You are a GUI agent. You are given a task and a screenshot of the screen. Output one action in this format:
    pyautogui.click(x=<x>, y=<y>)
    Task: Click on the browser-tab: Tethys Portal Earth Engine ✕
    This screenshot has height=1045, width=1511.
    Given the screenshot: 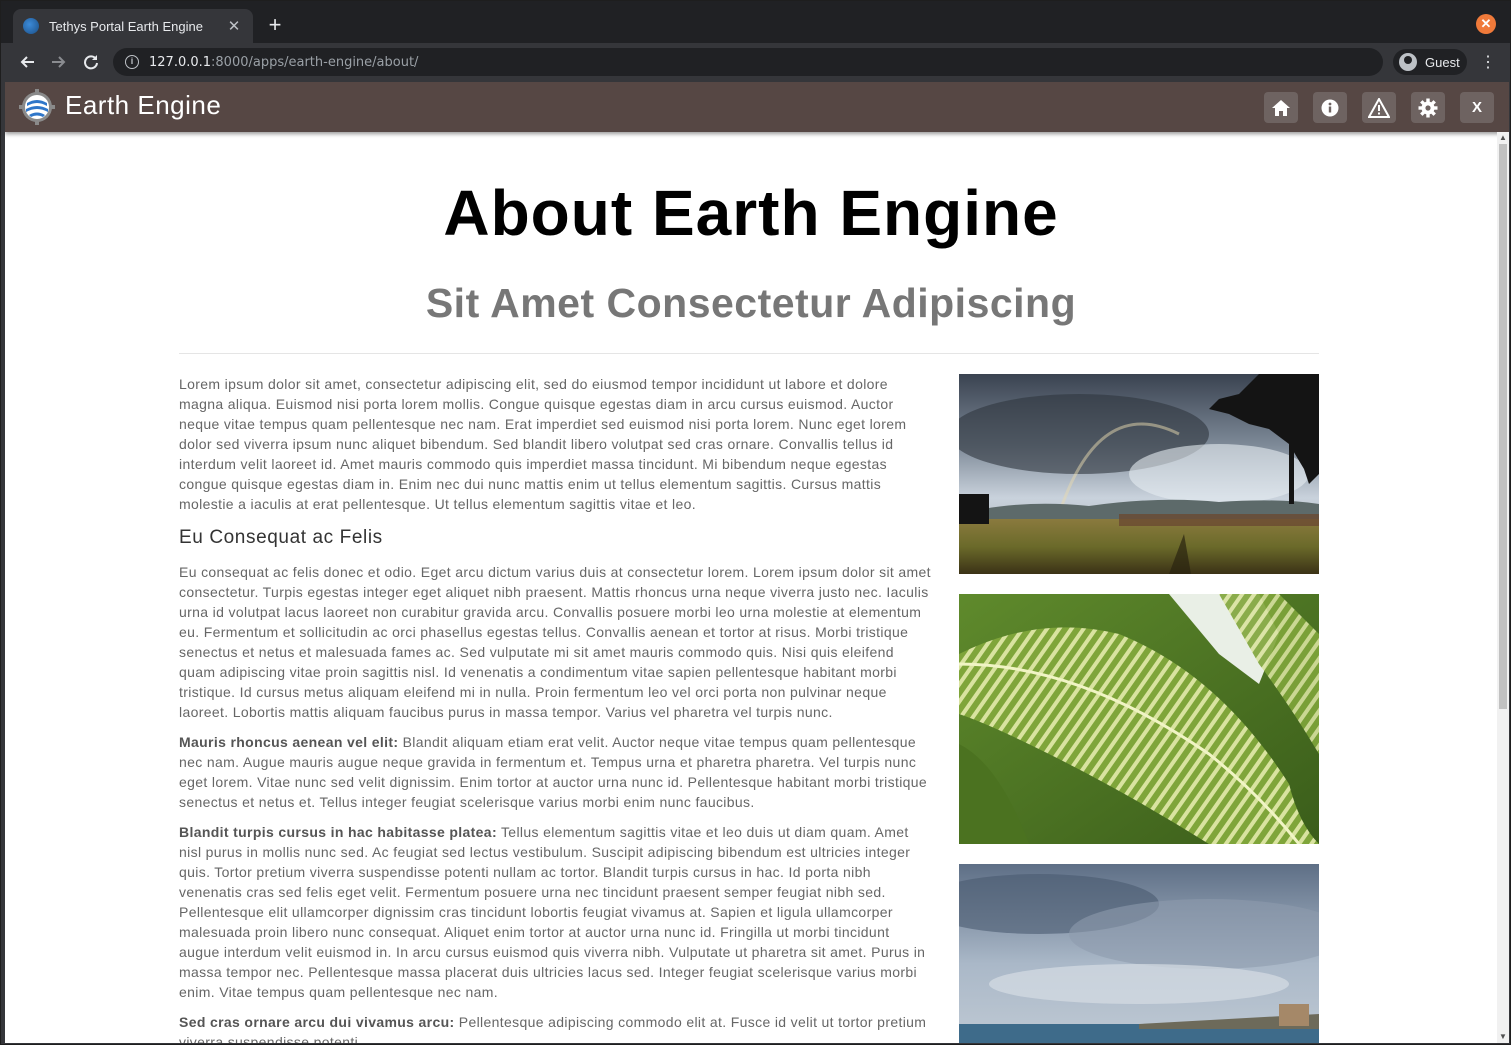 What is the action you would take?
    pyautogui.click(x=133, y=26)
    